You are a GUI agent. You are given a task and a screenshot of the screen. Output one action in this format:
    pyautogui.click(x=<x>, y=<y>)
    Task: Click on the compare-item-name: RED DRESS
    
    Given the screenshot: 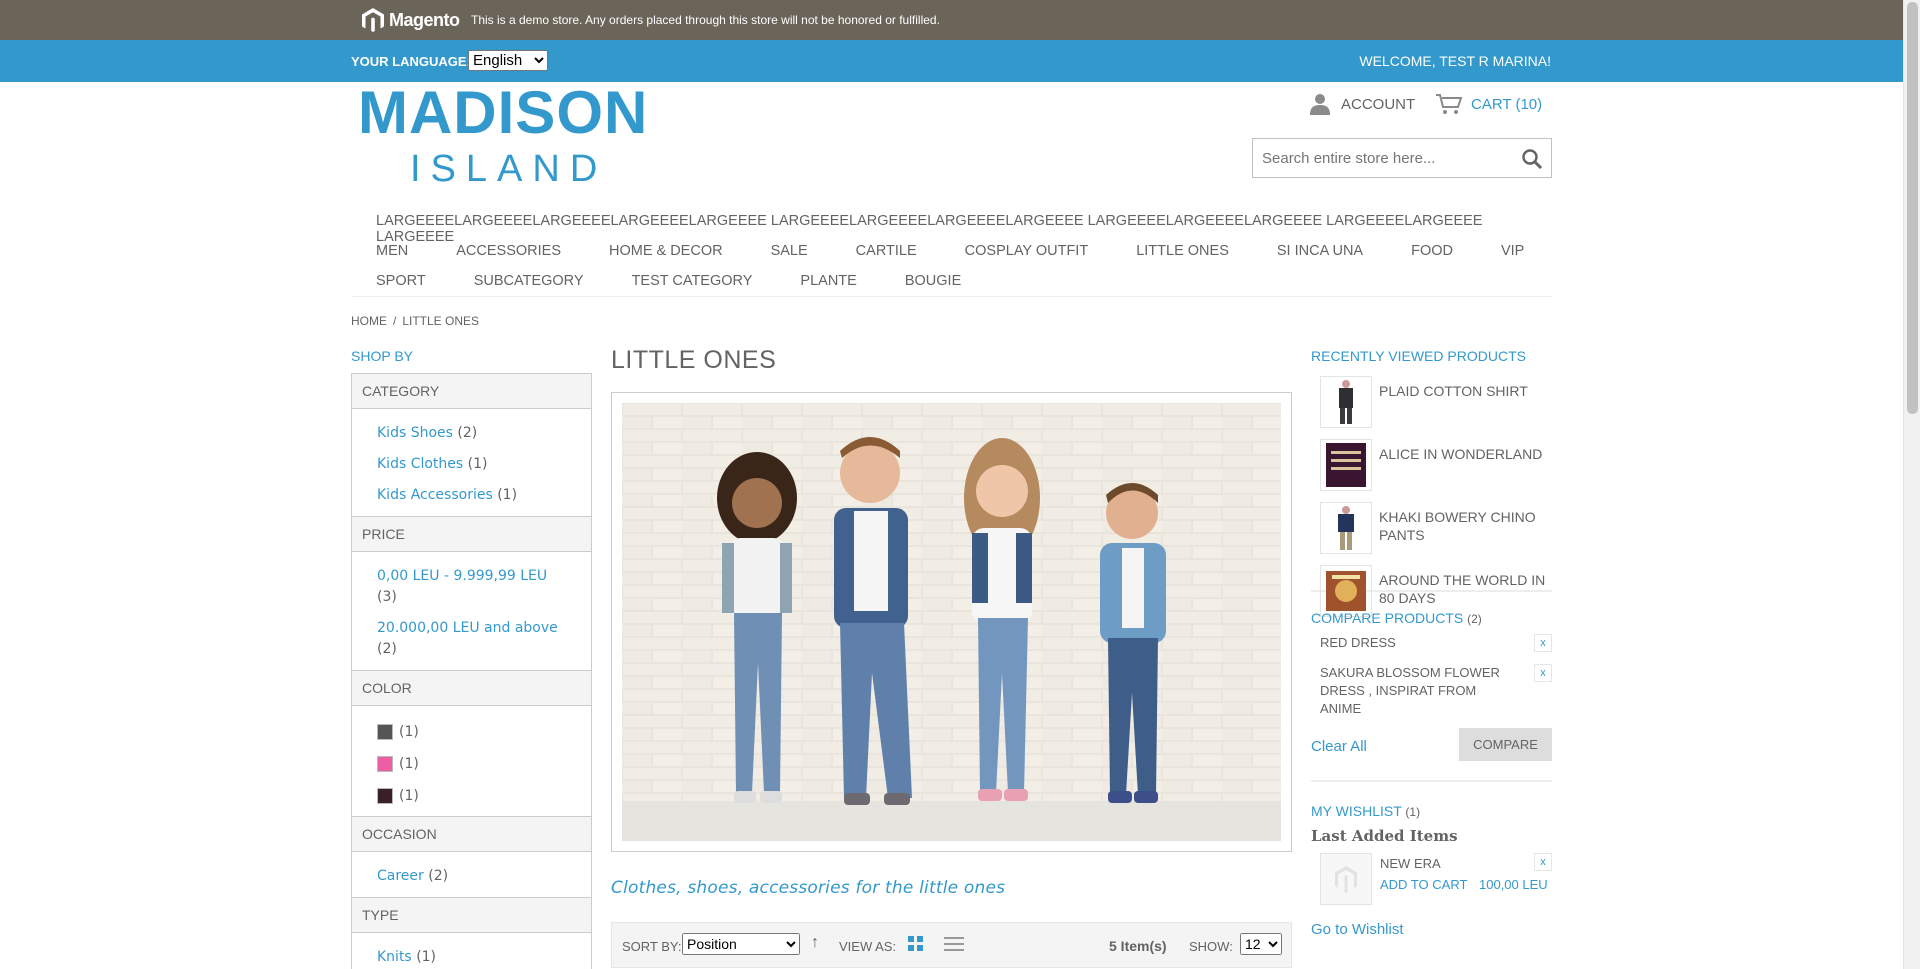 What is the action you would take?
    pyautogui.click(x=1358, y=642)
    